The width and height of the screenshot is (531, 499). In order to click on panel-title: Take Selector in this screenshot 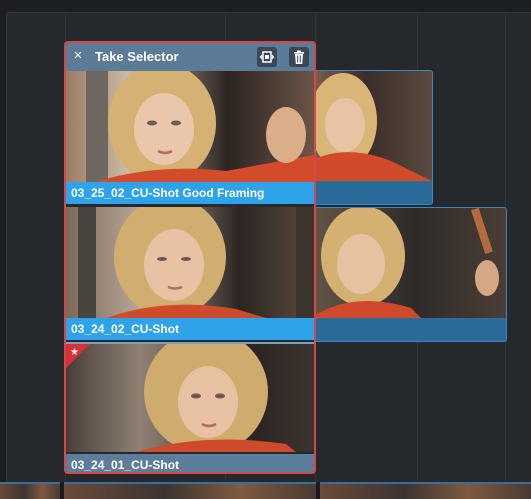, I will do `click(137, 56)`.